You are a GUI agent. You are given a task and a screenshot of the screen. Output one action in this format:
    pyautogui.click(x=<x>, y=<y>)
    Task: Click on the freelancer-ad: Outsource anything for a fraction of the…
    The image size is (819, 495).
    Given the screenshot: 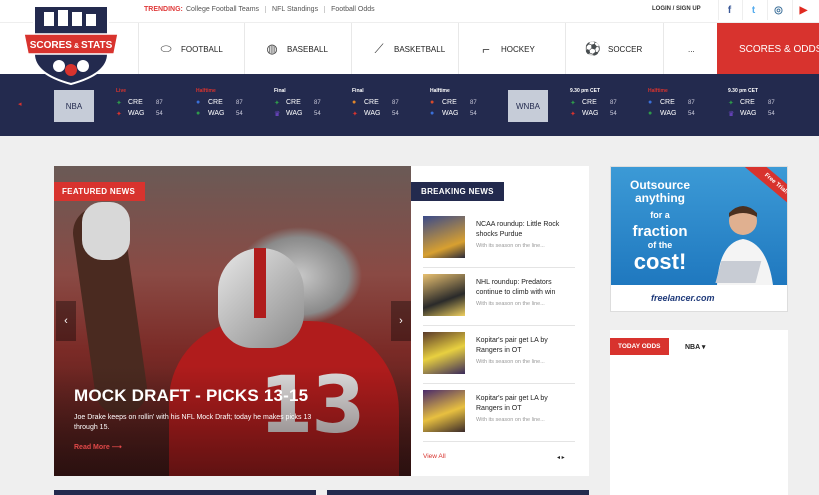 What is the action you would take?
    pyautogui.click(x=699, y=239)
    